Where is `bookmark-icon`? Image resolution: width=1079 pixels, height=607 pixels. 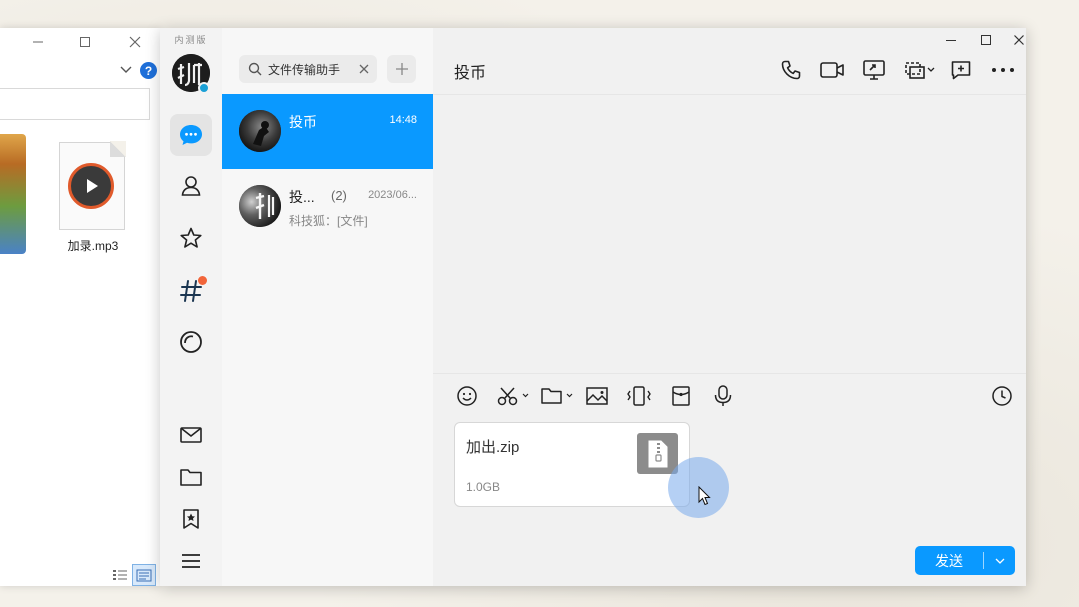
bookmark-icon is located at coordinates (191, 519).